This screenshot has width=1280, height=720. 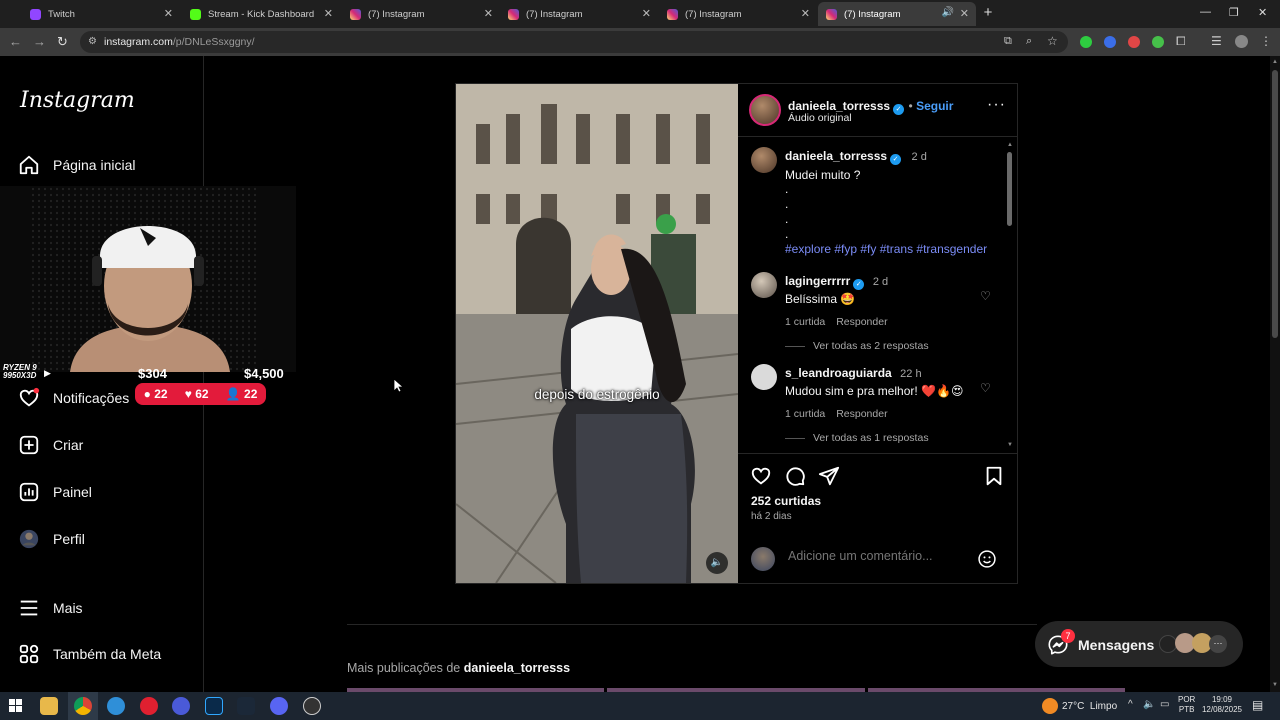 What do you see at coordinates (838, 373) in the screenshot?
I see `comment-username: s_leandroaguiarda` at bounding box center [838, 373].